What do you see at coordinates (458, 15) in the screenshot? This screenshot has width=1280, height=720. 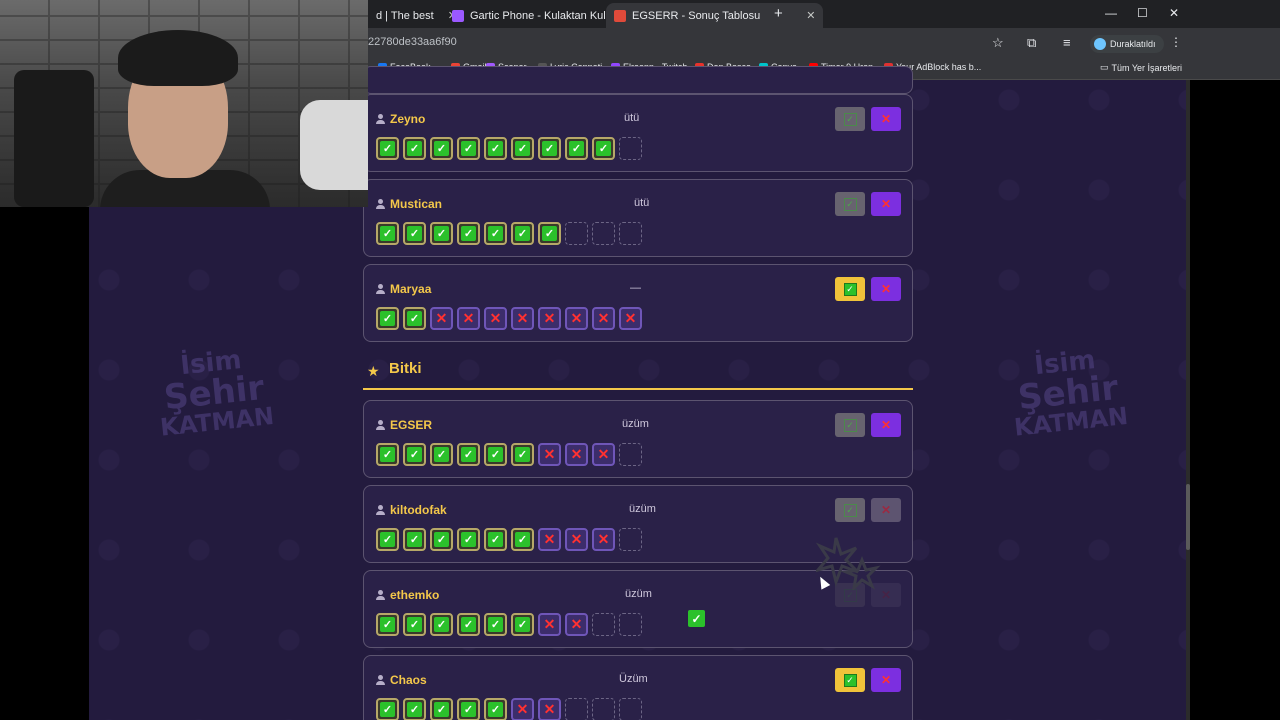 I see `gartic-favicon-icon` at bounding box center [458, 15].